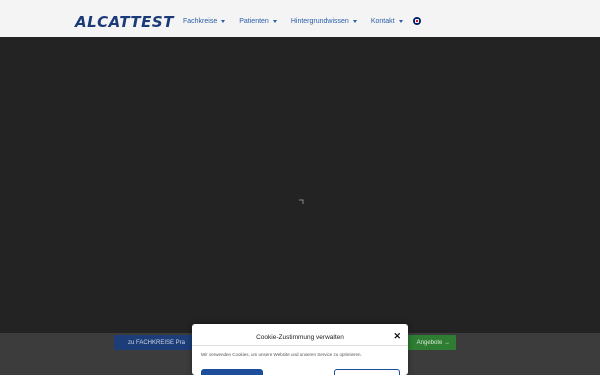  What do you see at coordinates (124, 22) in the screenshot?
I see `site-logo: ALCATTEST` at bounding box center [124, 22].